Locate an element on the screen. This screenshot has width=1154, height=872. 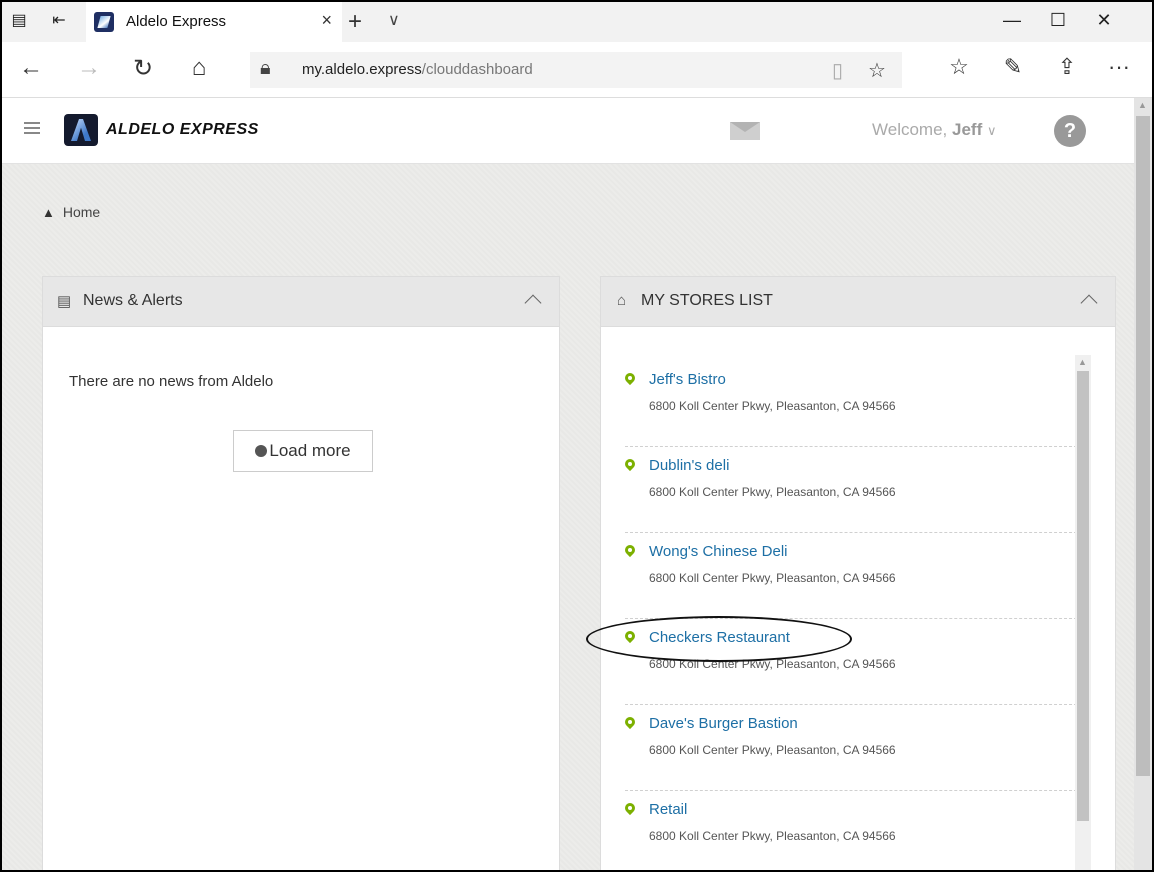
favorite-star-icon: ☆ is located at coordinates (877, 70).